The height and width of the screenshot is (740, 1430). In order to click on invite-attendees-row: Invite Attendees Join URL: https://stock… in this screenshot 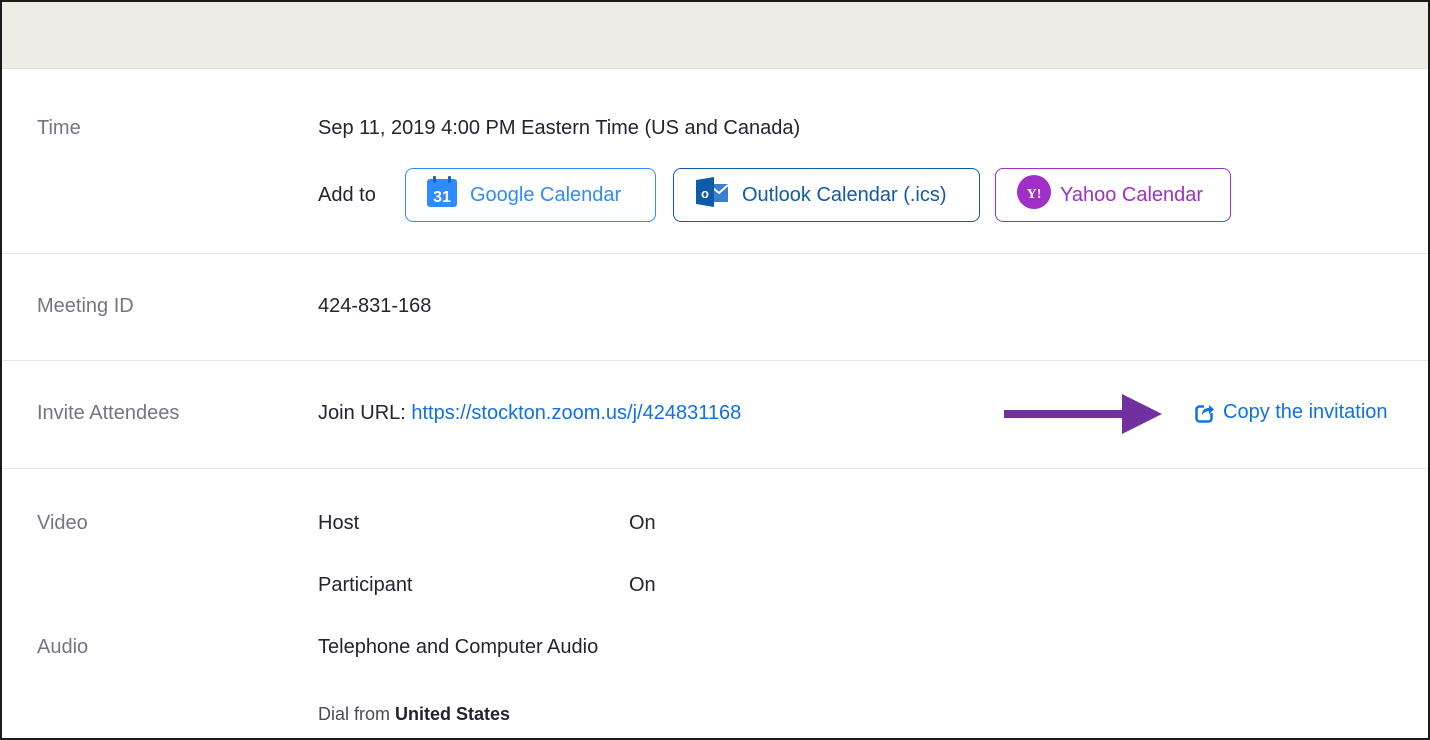, I will do `click(715, 415)`.